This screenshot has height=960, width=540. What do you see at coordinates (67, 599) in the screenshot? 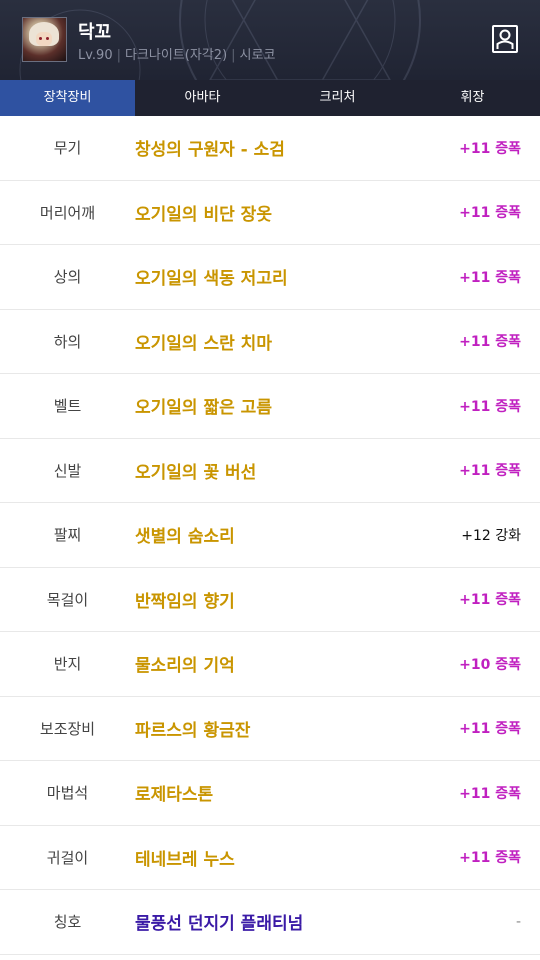
I see `slot-label: 목걸이` at bounding box center [67, 599].